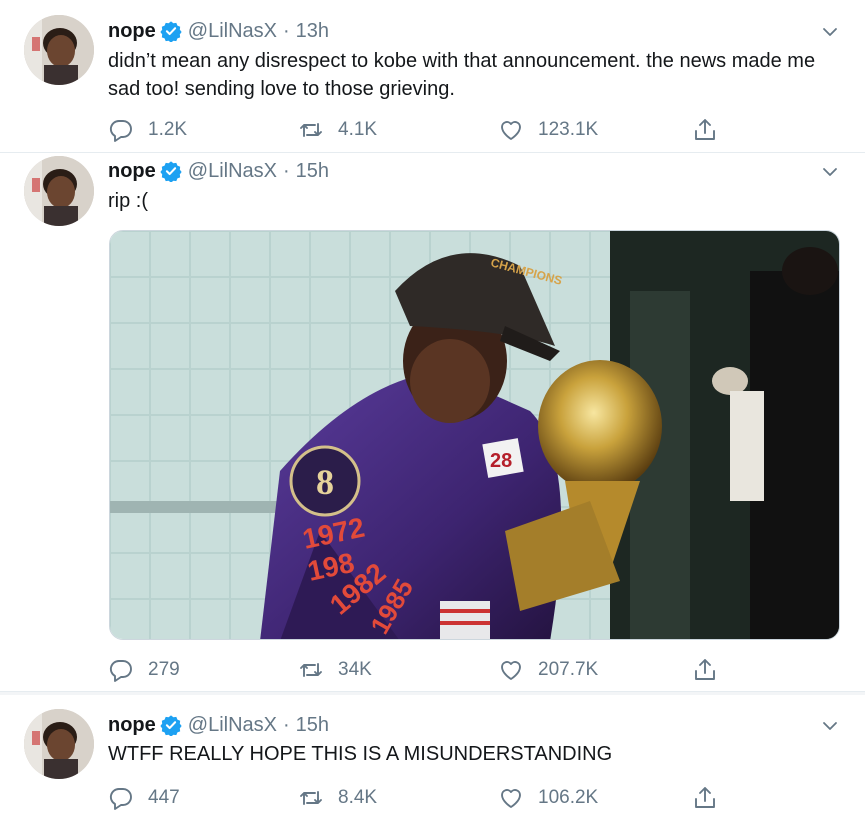 The width and height of the screenshot is (865, 828). I want to click on reply-button: 447, so click(144, 798).